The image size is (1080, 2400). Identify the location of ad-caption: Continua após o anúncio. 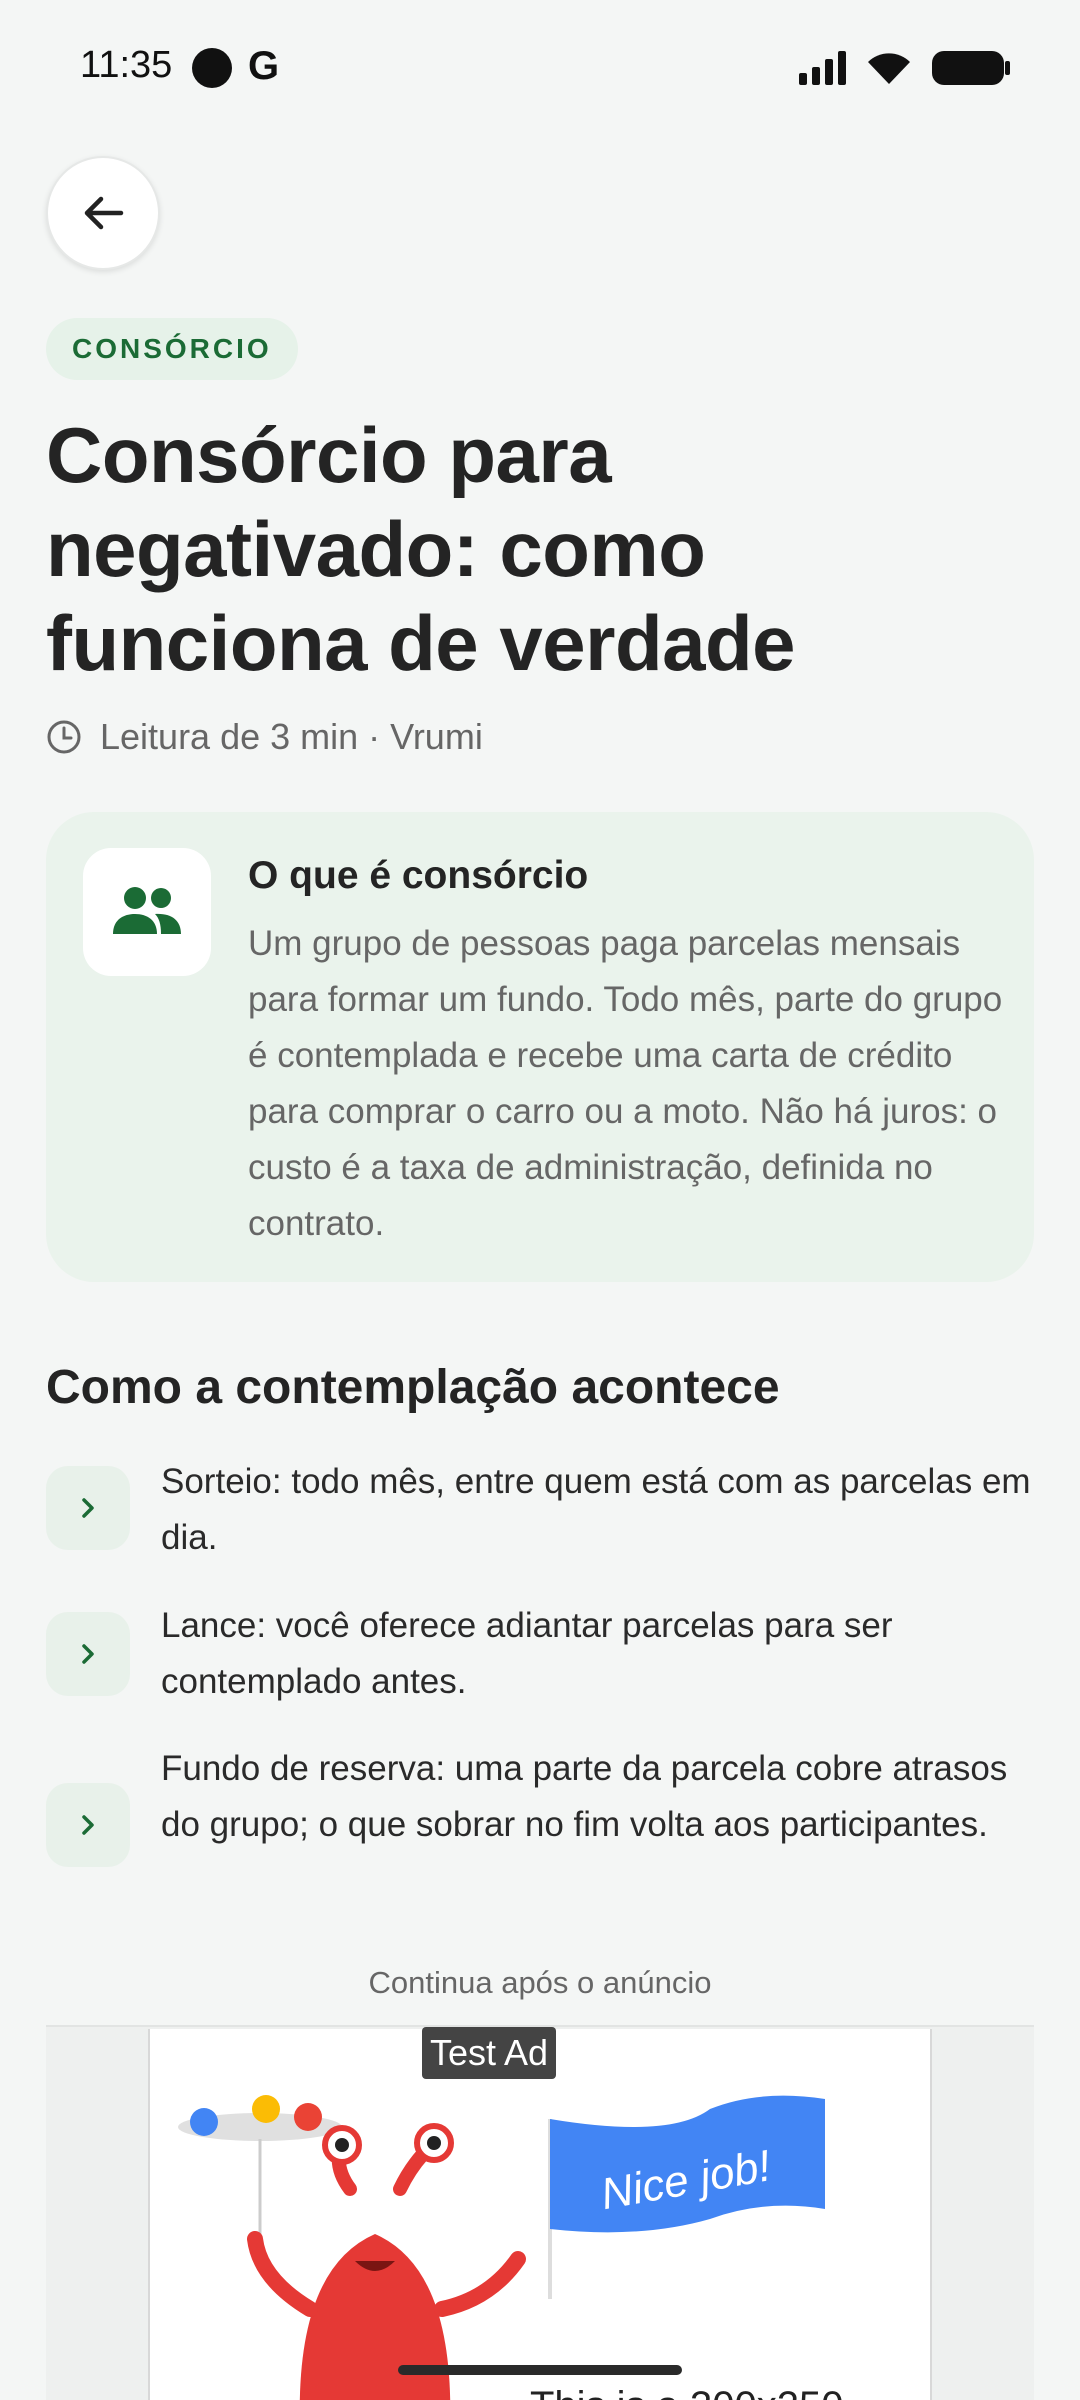
(540, 1982).